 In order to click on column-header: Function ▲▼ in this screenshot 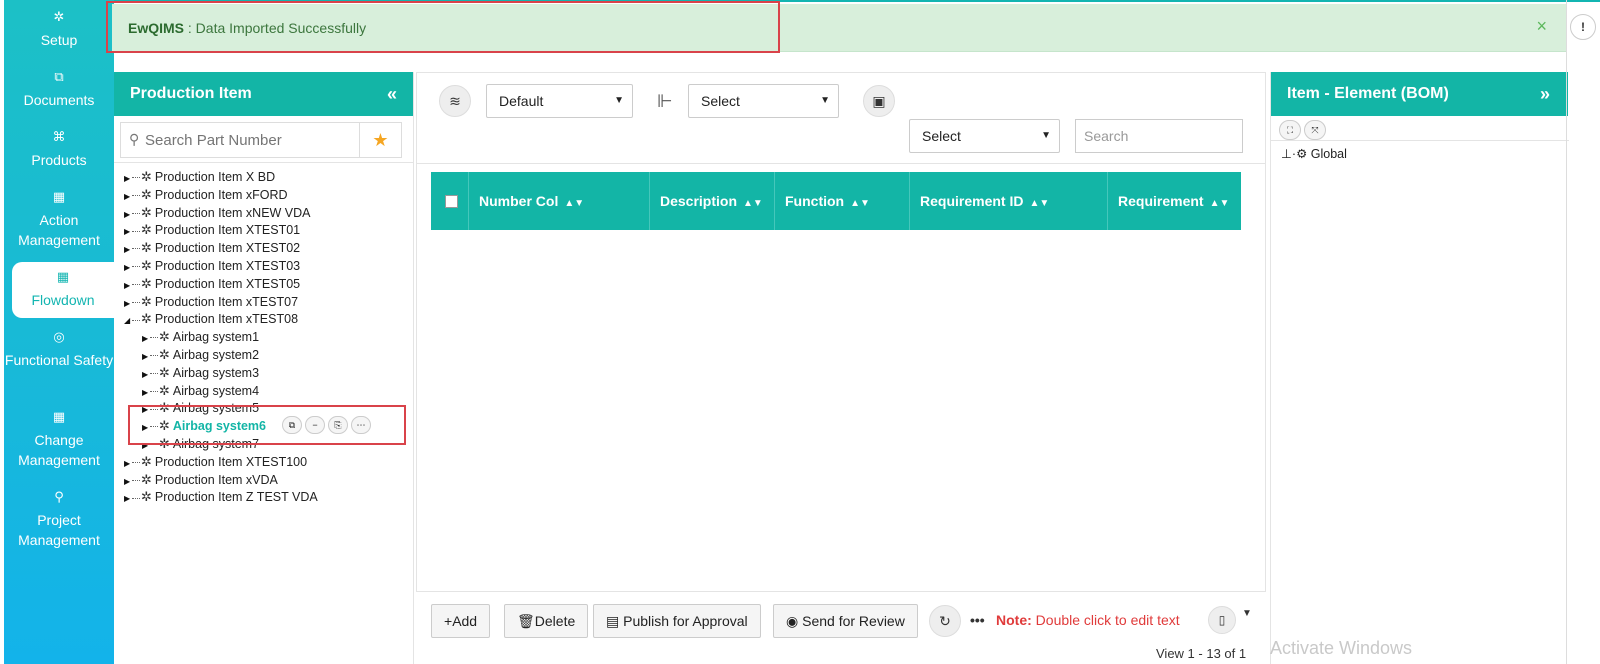, I will do `click(842, 201)`.